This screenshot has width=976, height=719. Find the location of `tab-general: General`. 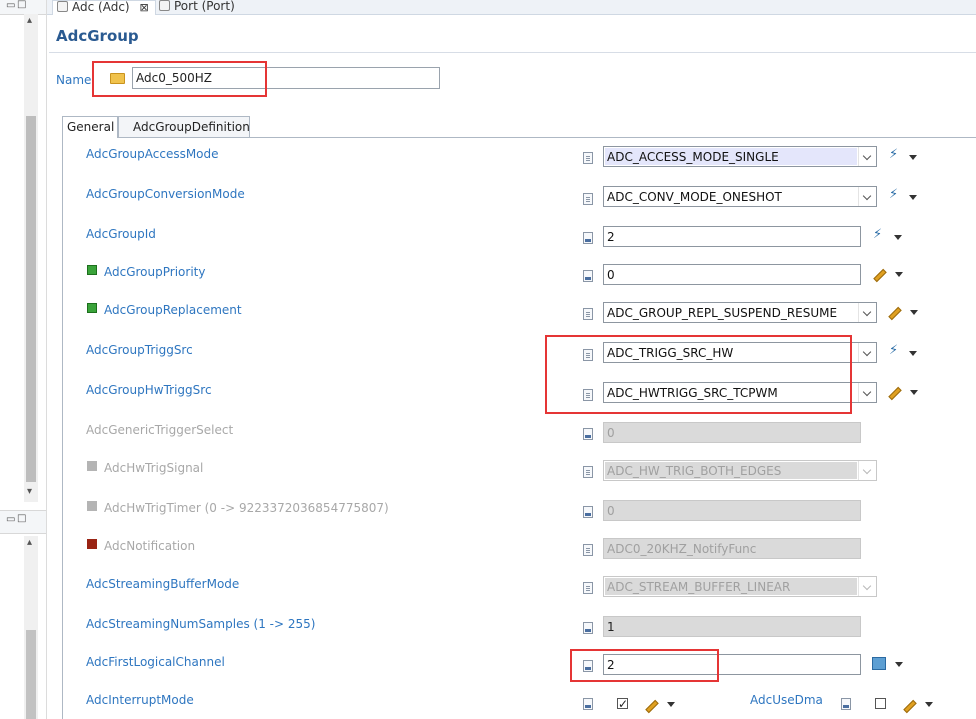

tab-general: General is located at coordinates (90, 127).